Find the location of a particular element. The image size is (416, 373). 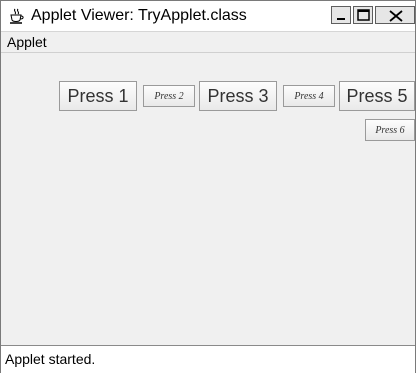

menu-applet: Applet is located at coordinates (27, 42).